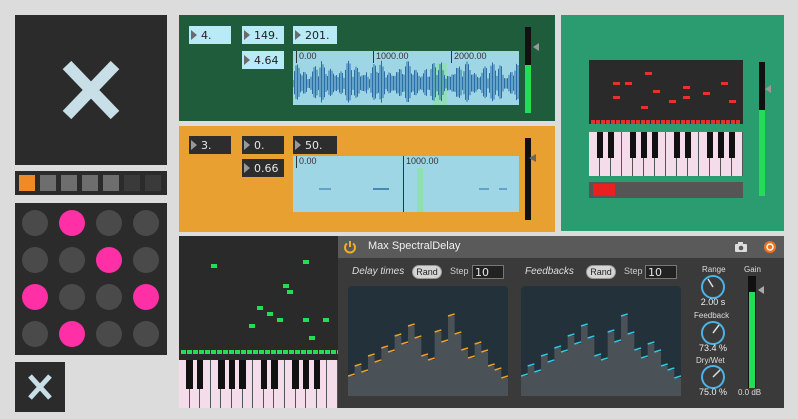  Describe the element at coordinates (661, 272) in the screenshot. I see `step-feedback-box: 10` at that location.